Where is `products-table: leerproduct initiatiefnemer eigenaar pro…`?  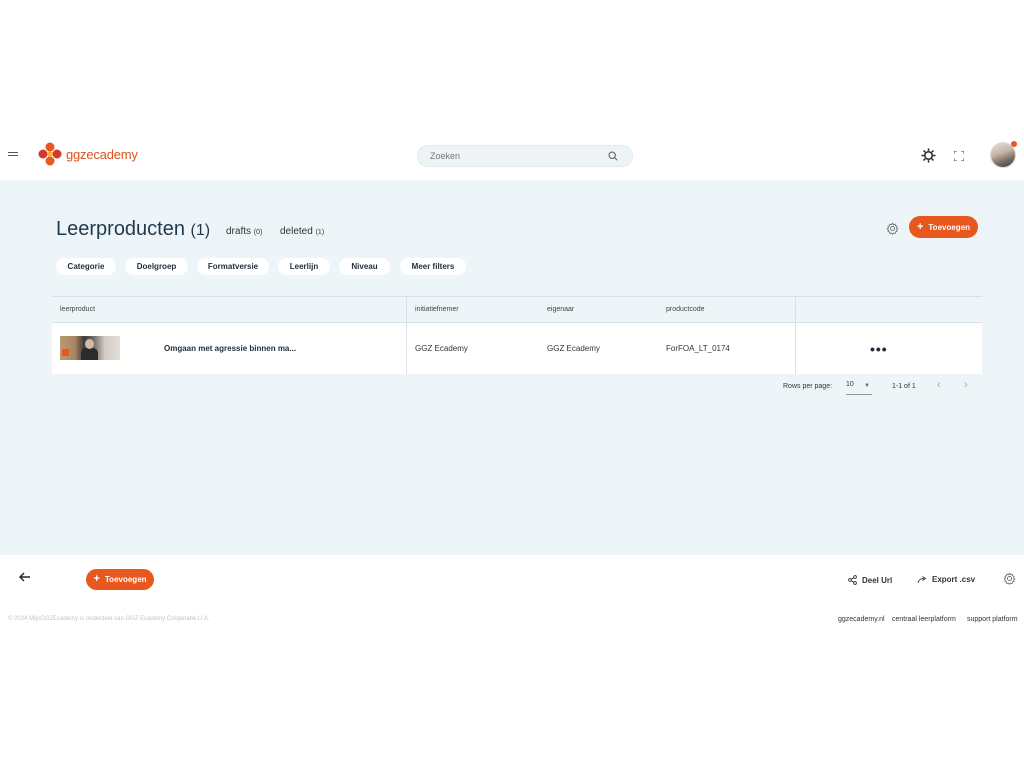
products-table: leerproduct initiatiefnemer eigenaar pro… is located at coordinates (517, 335).